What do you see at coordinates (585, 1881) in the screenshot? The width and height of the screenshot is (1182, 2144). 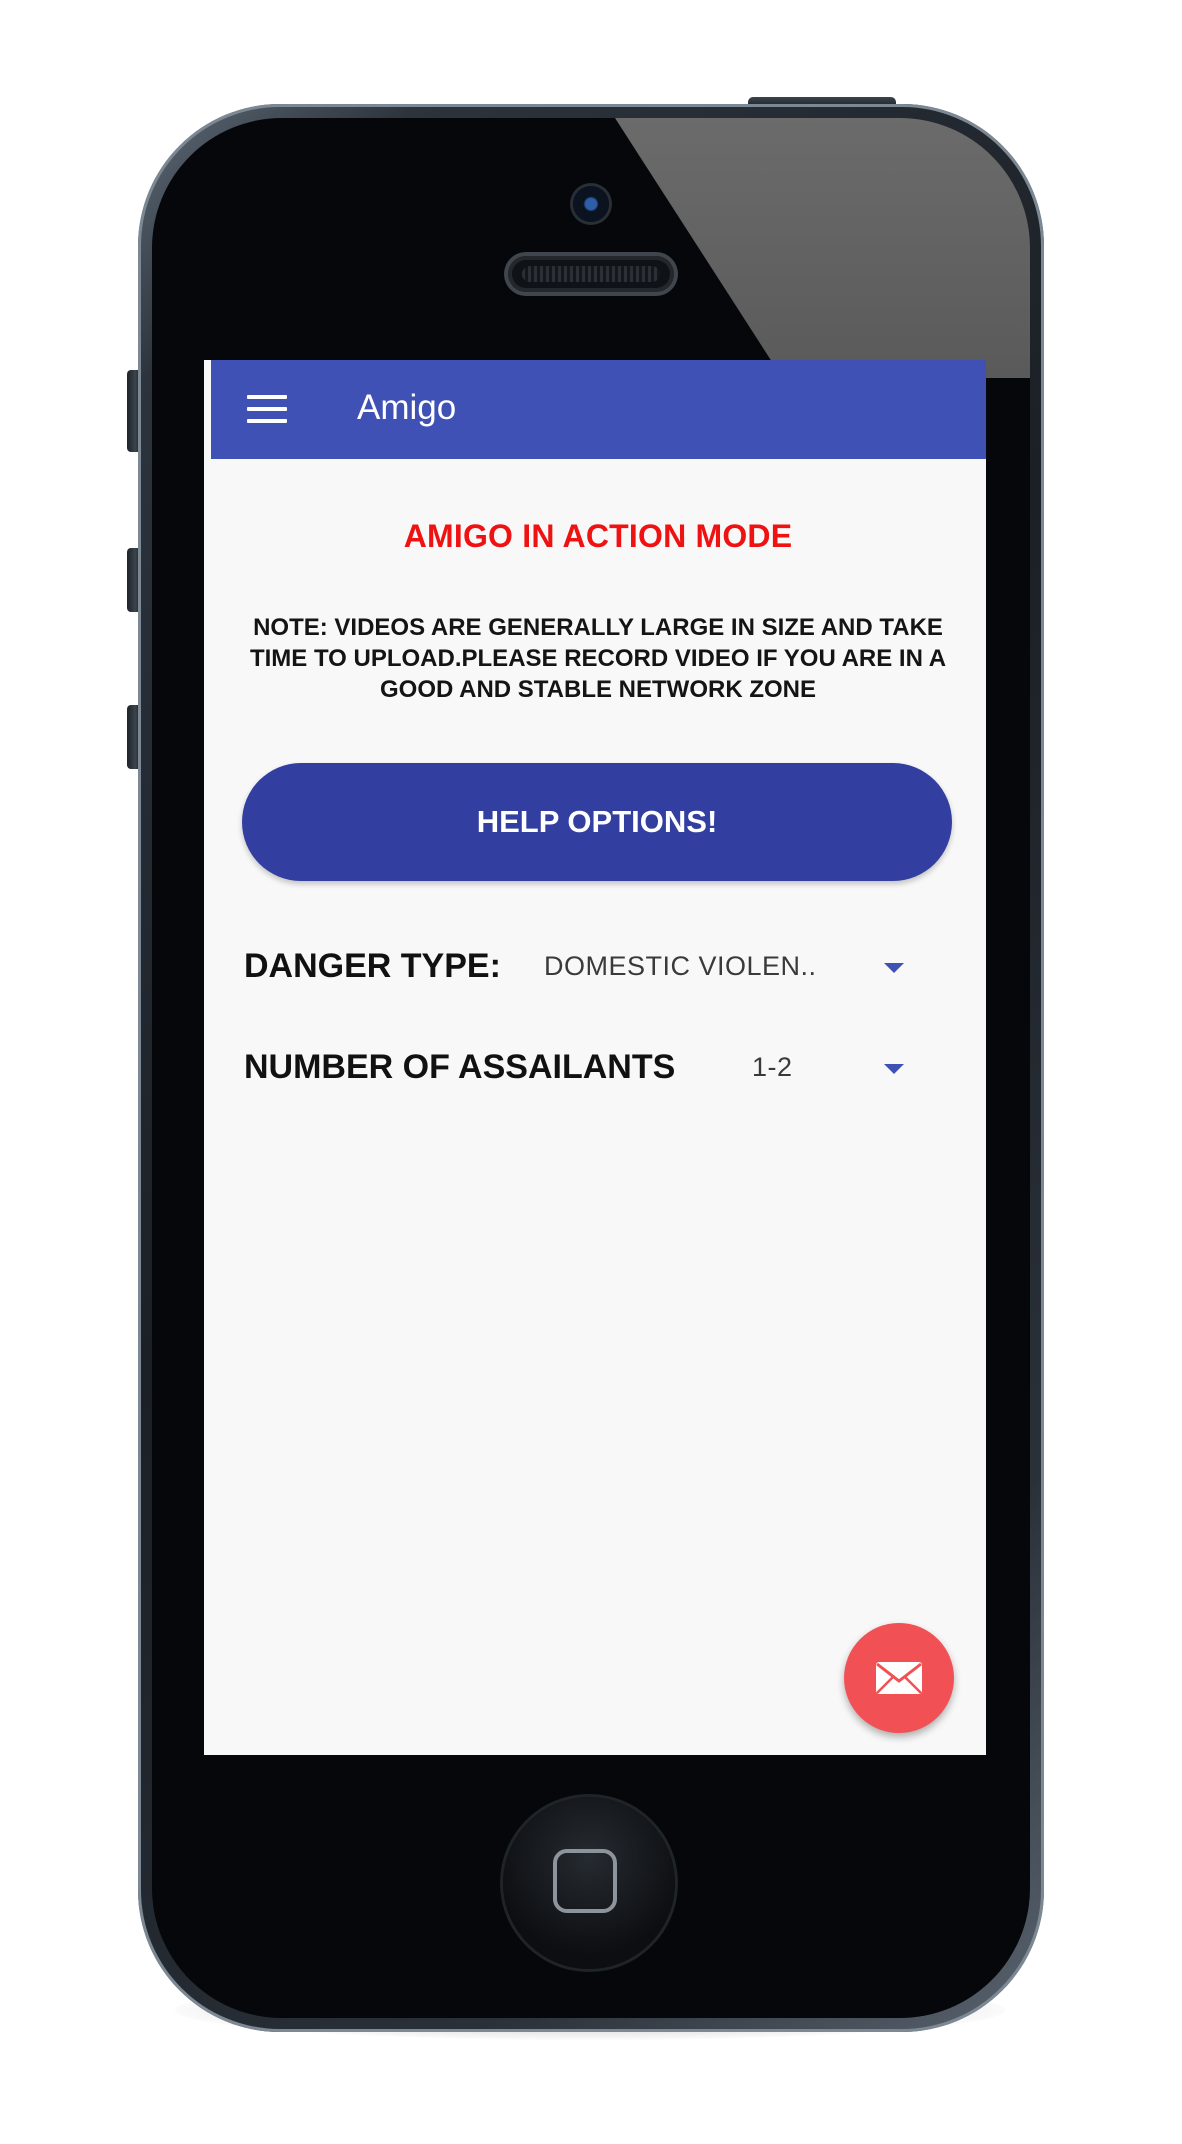 I see `home-square-icon` at bounding box center [585, 1881].